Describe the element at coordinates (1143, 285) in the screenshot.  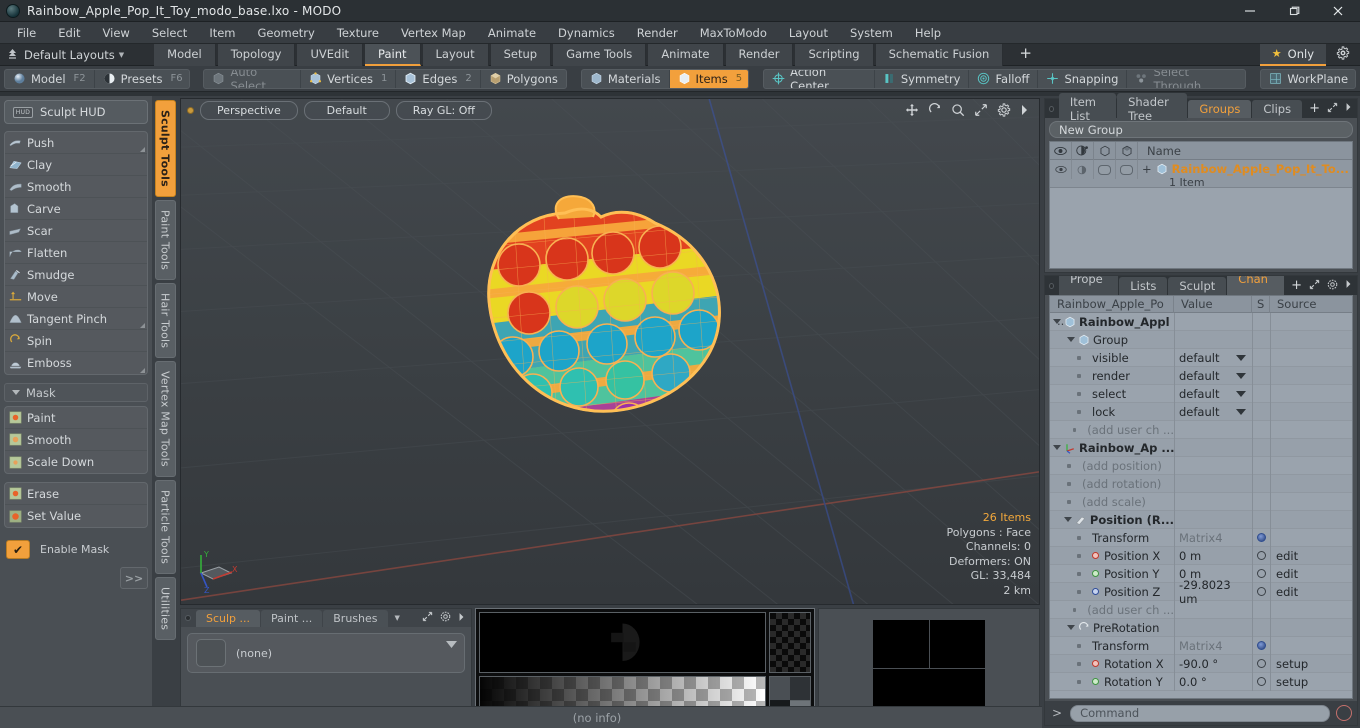
I see `tab-lists: Lists` at that location.